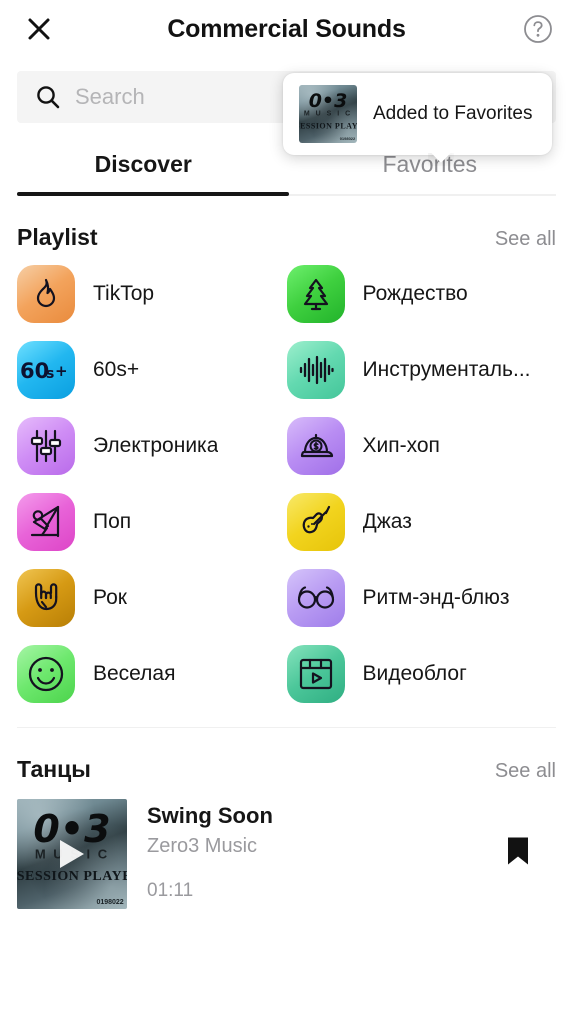 The width and height of the screenshot is (573, 1024). I want to click on playlist-item: Рождество, so click(421, 294).